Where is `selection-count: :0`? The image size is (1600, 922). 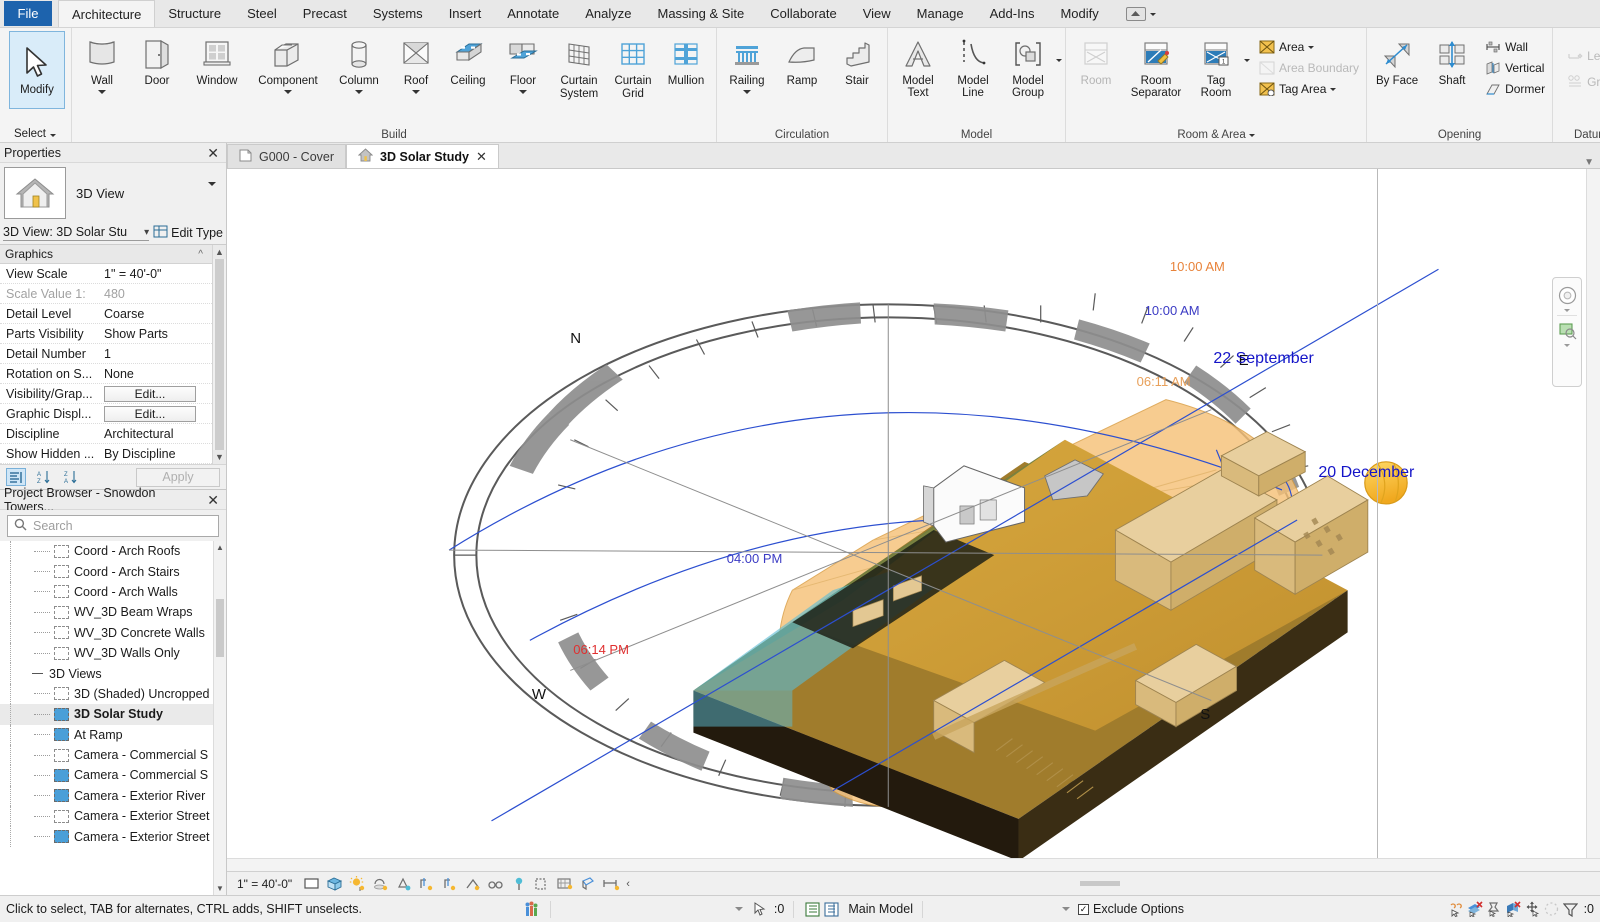
selection-count: :0 is located at coordinates (767, 909).